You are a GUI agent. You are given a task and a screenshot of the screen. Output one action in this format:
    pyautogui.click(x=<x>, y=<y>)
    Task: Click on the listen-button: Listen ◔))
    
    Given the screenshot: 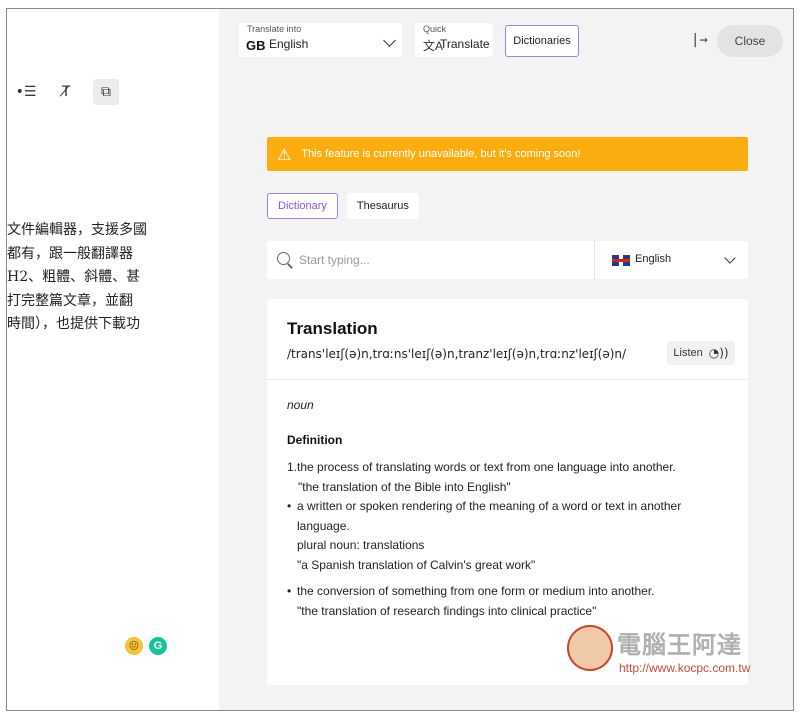 What is the action you would take?
    pyautogui.click(x=701, y=353)
    